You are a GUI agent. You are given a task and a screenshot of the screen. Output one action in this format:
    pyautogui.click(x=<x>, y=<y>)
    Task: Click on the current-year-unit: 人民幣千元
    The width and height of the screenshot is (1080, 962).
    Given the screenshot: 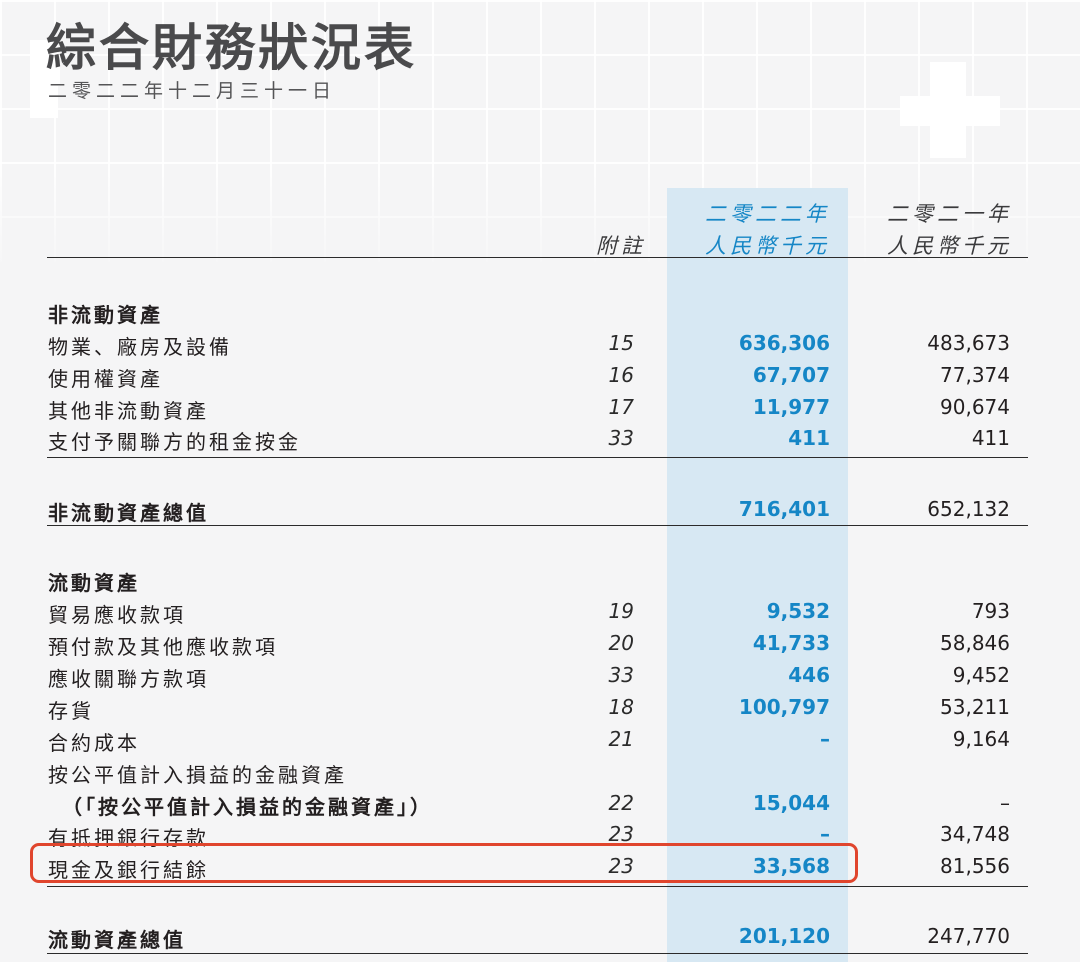 What is the action you would take?
    pyautogui.click(x=767, y=246)
    